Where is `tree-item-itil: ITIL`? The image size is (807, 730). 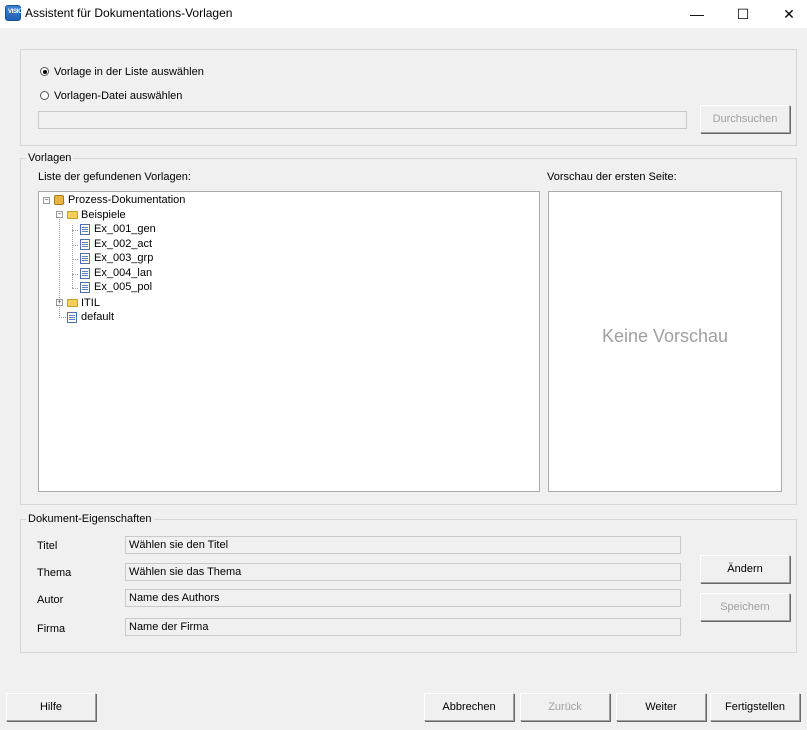
tree-item-itil: ITIL is located at coordinates (90, 303).